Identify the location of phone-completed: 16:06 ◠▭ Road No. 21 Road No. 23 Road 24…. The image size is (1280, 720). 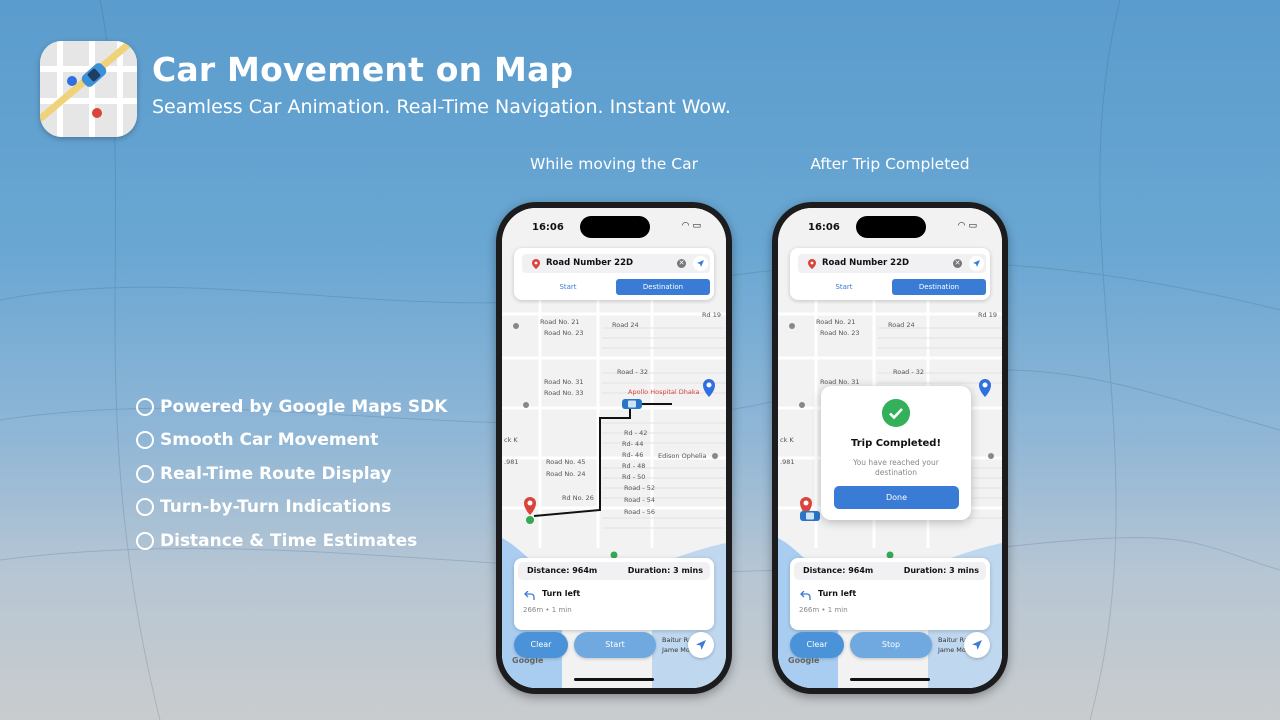
(890, 448).